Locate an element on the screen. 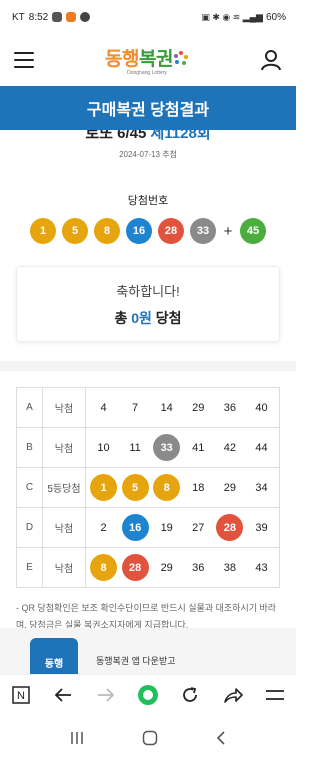 The height and width of the screenshot is (760, 320). cloud-icon is located at coordinates (85, 17).